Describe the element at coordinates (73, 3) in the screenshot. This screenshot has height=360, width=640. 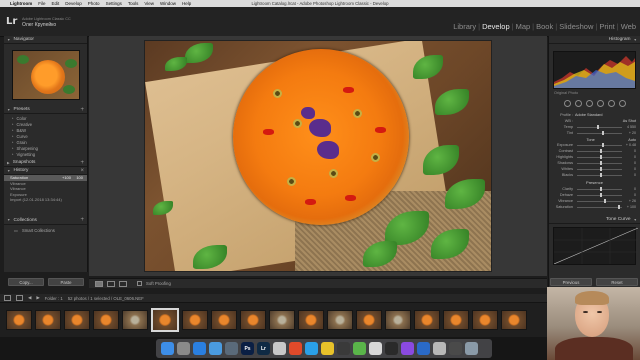
I see `menu-develop: Develop` at that location.